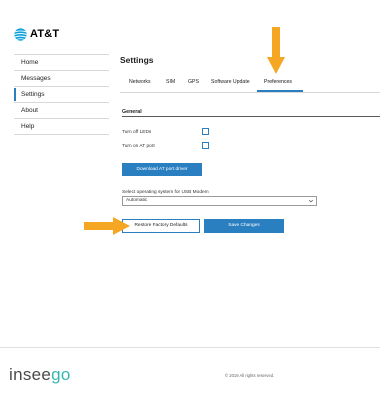 The height and width of the screenshot is (400, 380). Describe the element at coordinates (61, 63) in the screenshot. I see `sidebar-item-home: Home` at that location.